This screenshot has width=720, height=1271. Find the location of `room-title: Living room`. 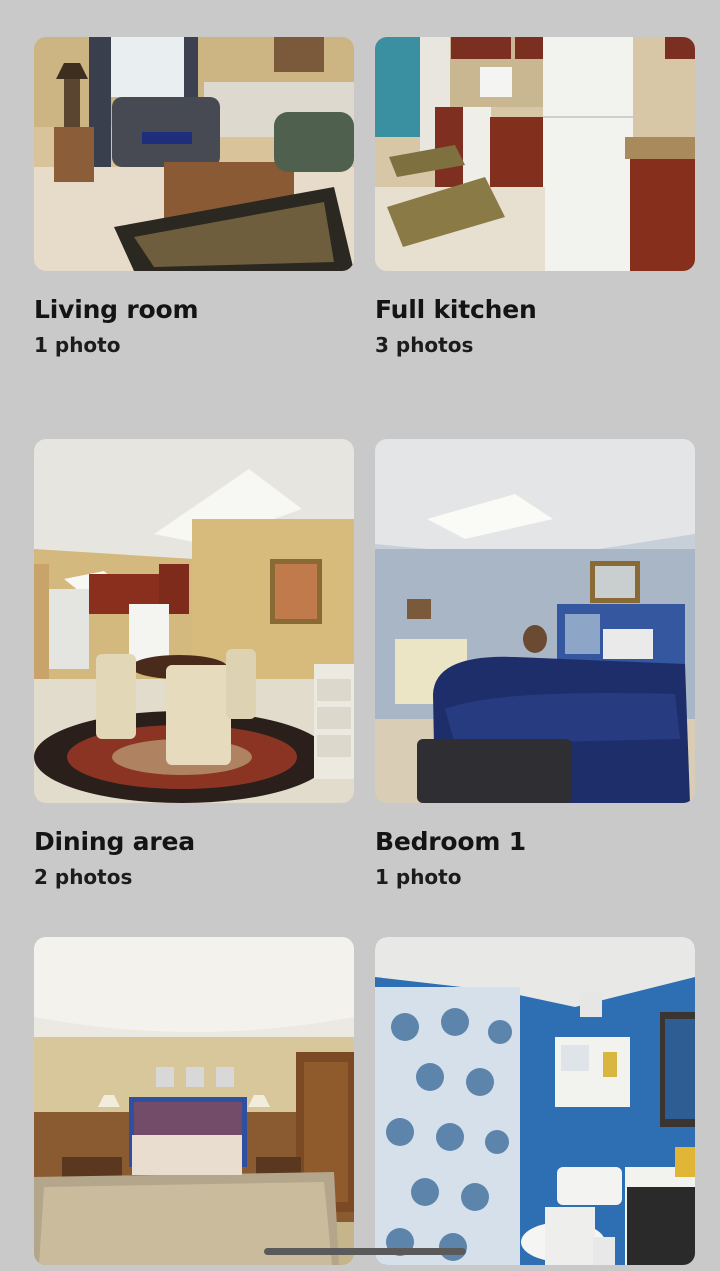

room-title: Living room is located at coordinates (116, 309).